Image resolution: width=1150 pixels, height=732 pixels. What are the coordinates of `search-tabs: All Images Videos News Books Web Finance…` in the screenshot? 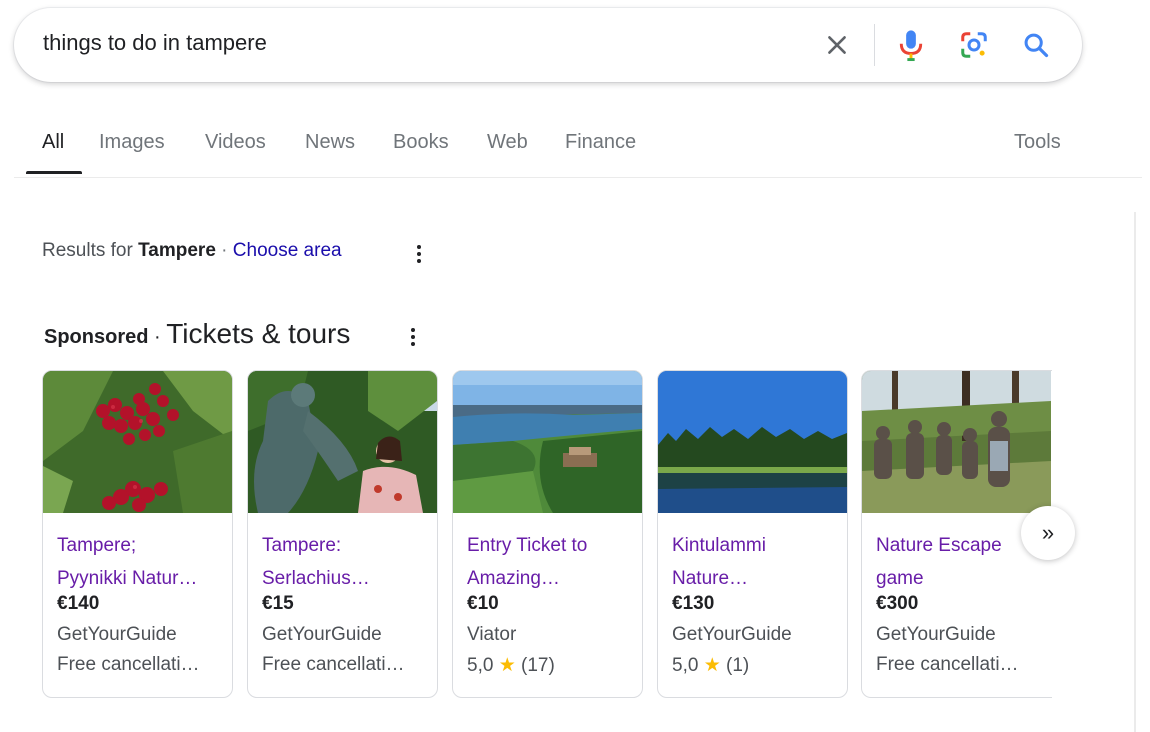 It's located at (575, 152).